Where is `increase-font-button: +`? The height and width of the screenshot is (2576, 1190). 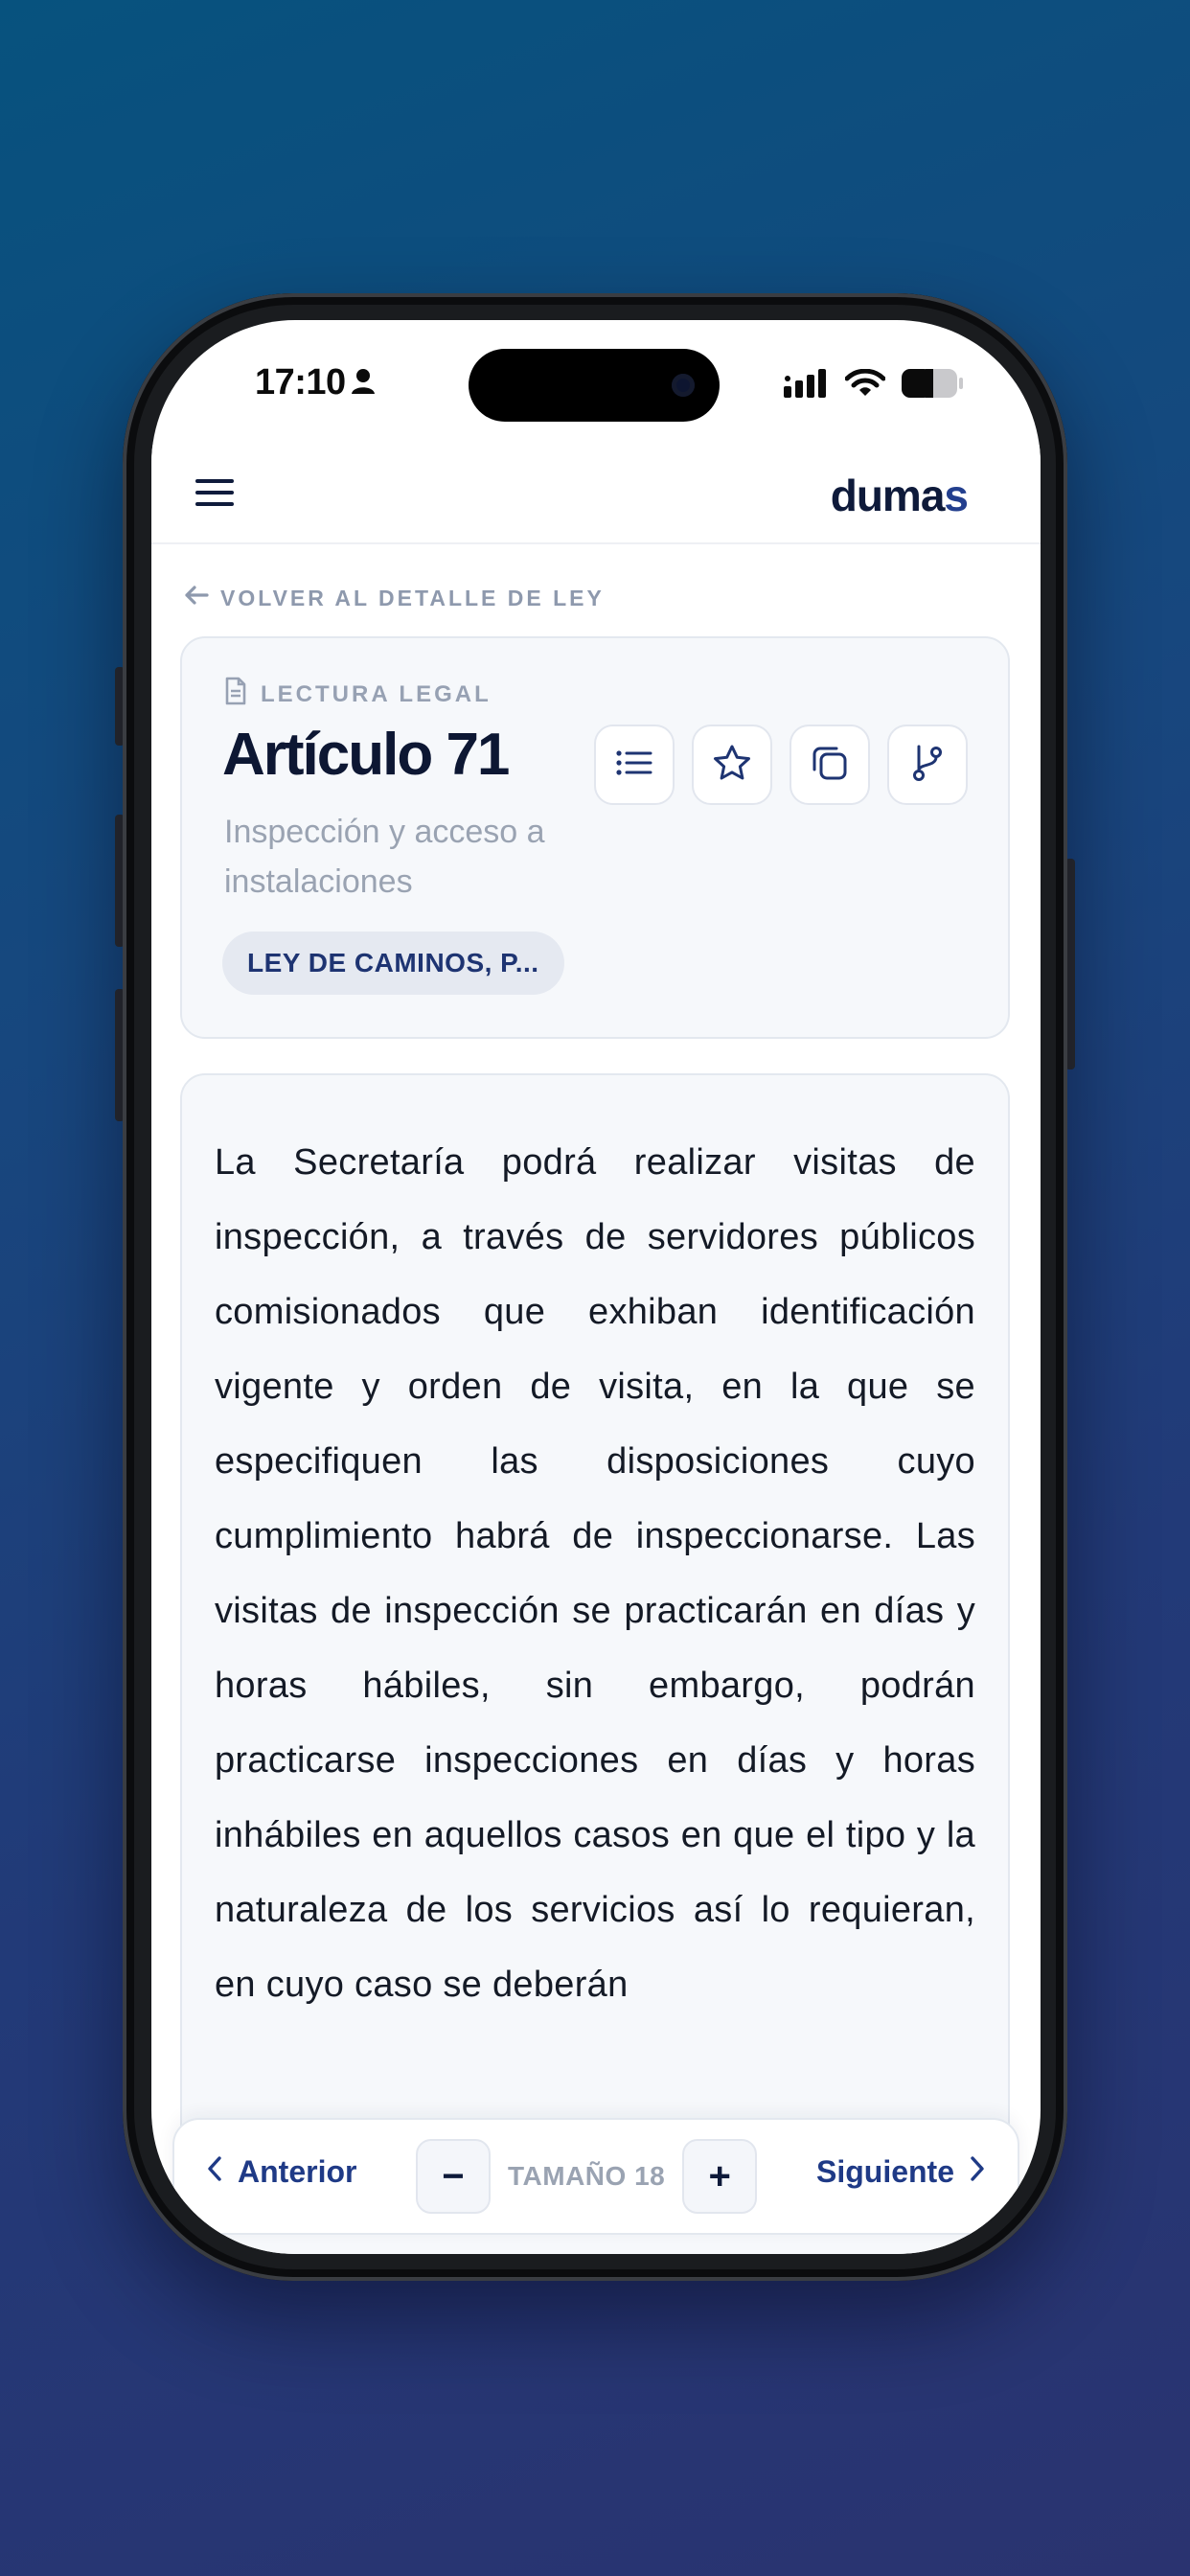
increase-font-button: + is located at coordinates (720, 2176).